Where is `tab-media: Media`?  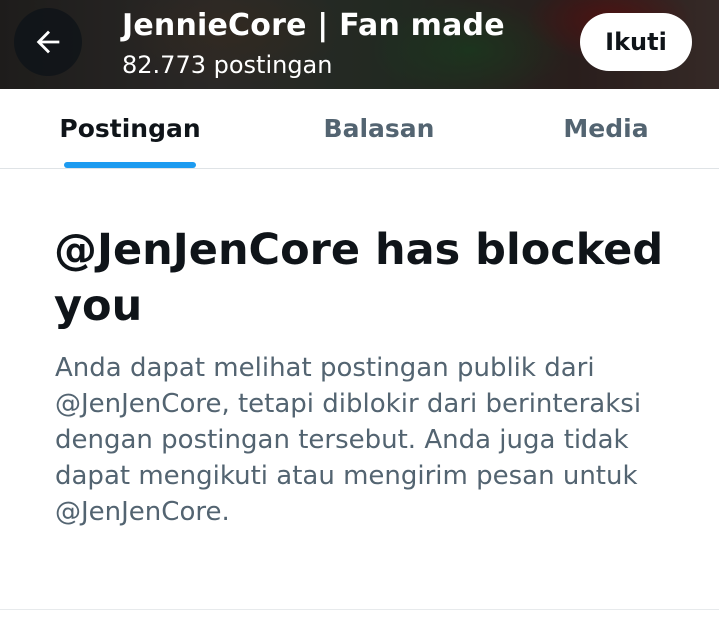
tab-media: Media is located at coordinates (606, 128).